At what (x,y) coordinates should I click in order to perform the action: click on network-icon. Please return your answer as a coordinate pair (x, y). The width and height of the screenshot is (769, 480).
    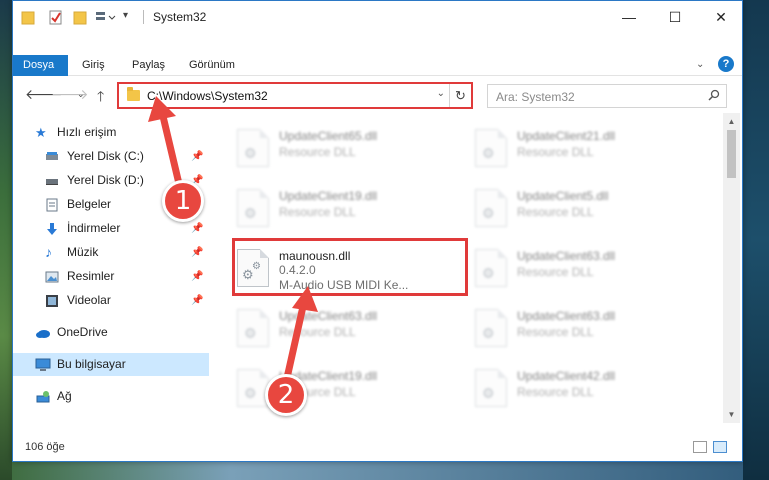
    Looking at the image, I should click on (42, 396).